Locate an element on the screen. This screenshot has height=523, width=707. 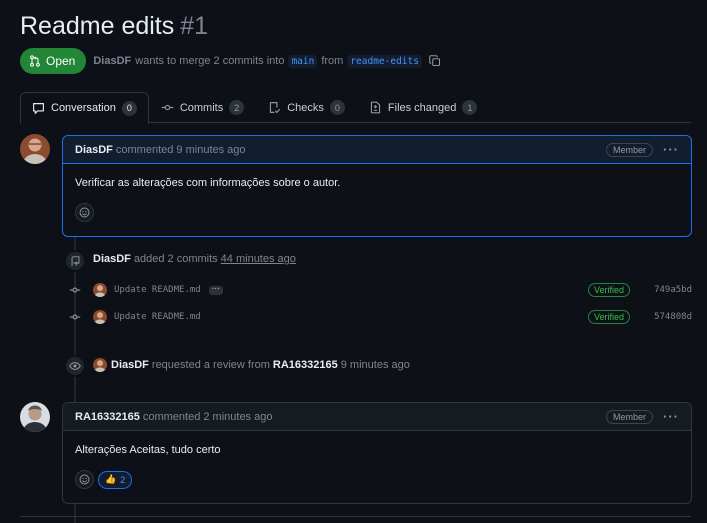
tab-conversation: Conversation 0 is located at coordinates (84, 108).